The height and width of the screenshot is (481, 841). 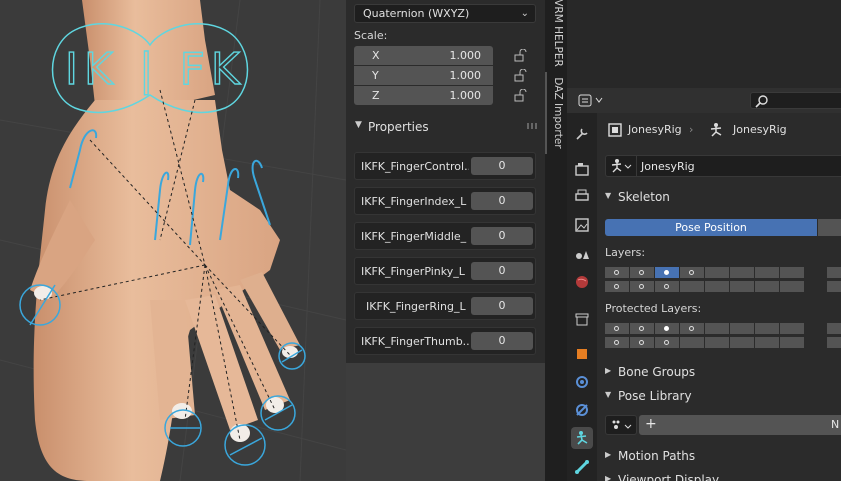 I want to click on outliner-area, so click(x=704, y=44).